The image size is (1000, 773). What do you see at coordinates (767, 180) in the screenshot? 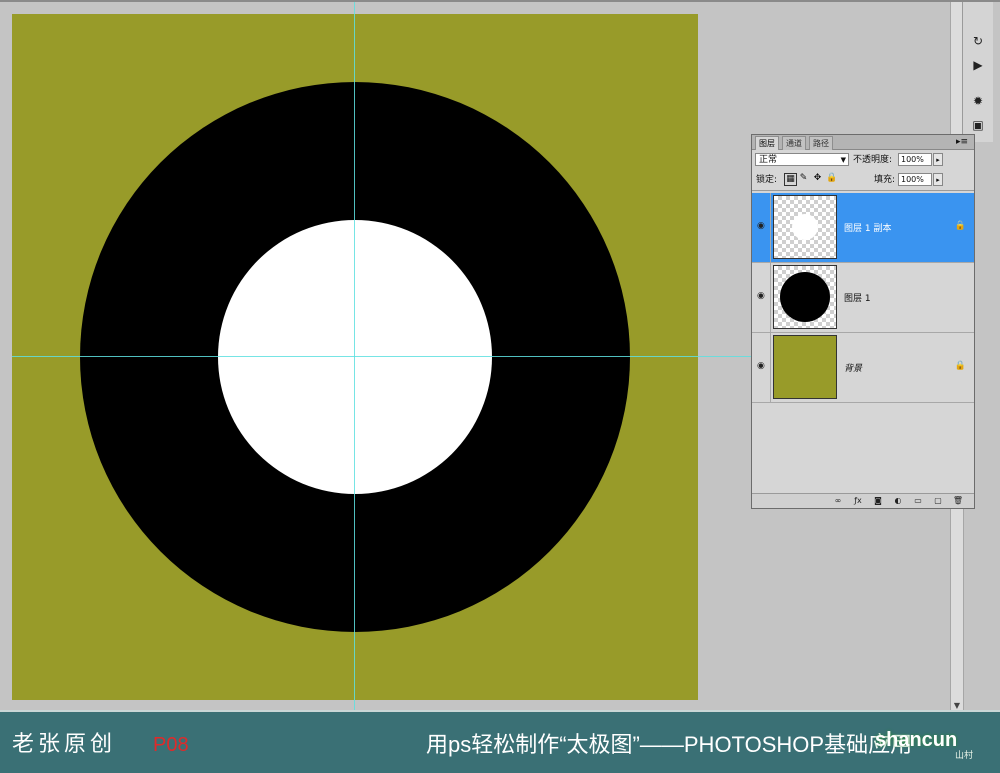
I see `lock-label: 锁定:` at bounding box center [767, 180].